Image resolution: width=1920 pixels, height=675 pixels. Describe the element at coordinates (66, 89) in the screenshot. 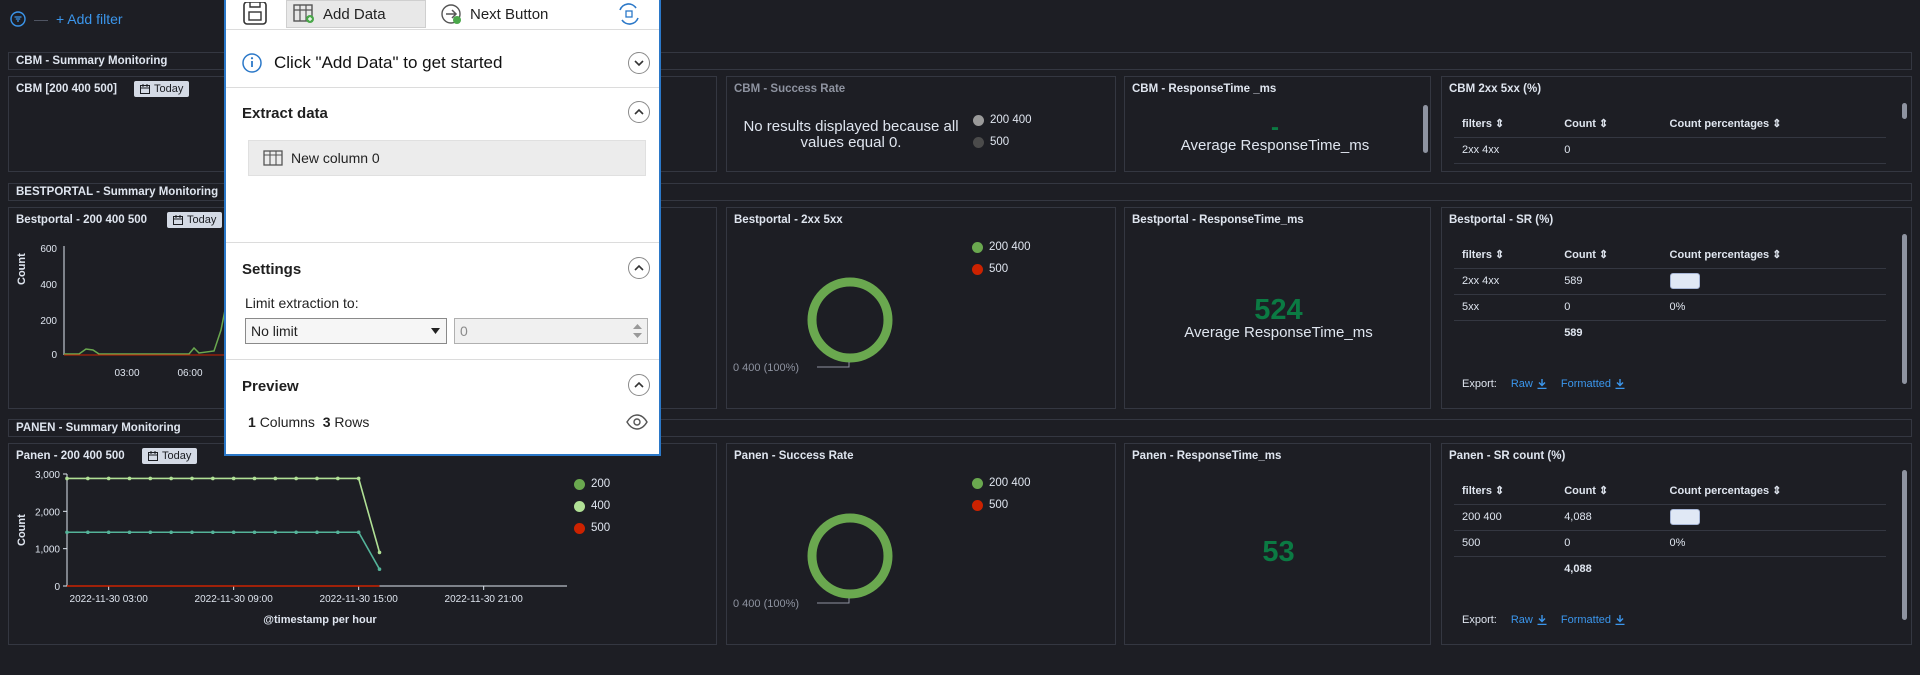

I see `panel-title: CBM [200 400 500]` at that location.